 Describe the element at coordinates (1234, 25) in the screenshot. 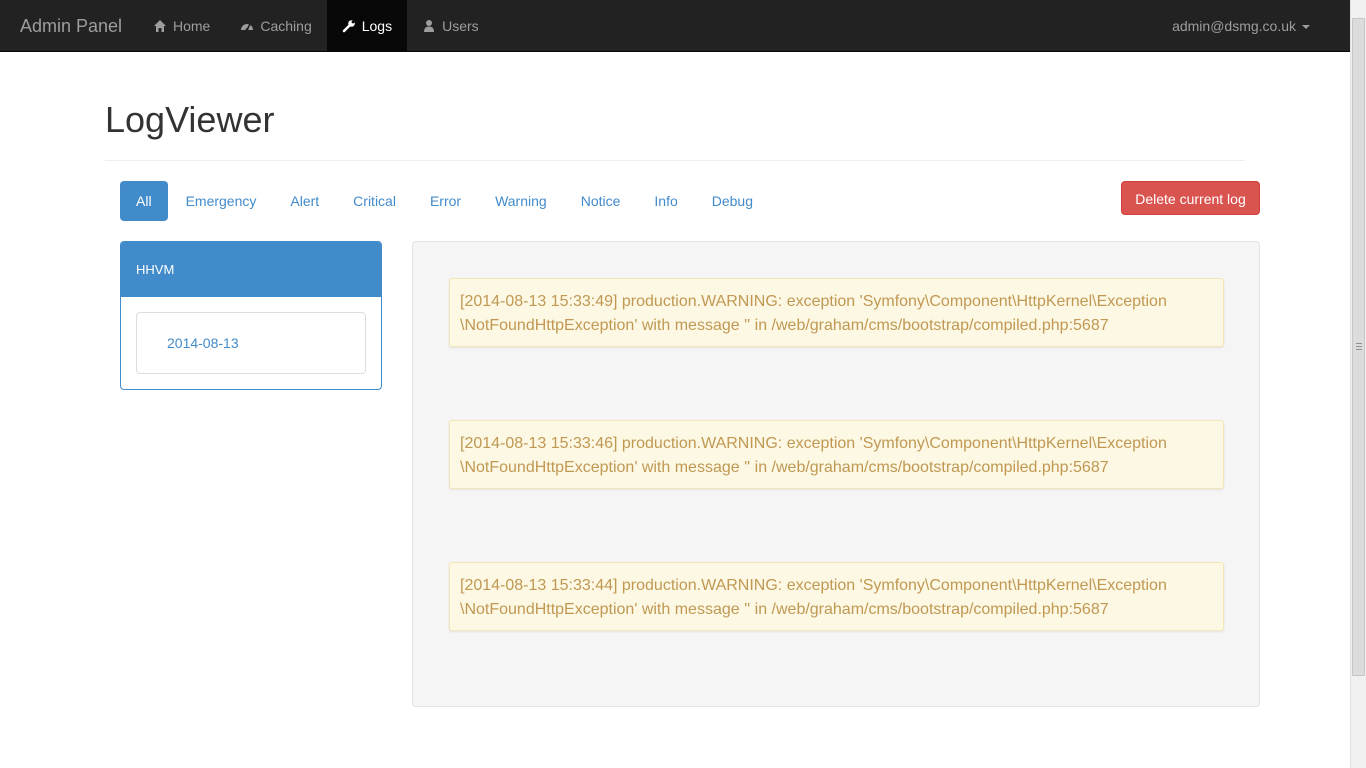

I see `user-email: admin@dsmg.co.uk` at that location.